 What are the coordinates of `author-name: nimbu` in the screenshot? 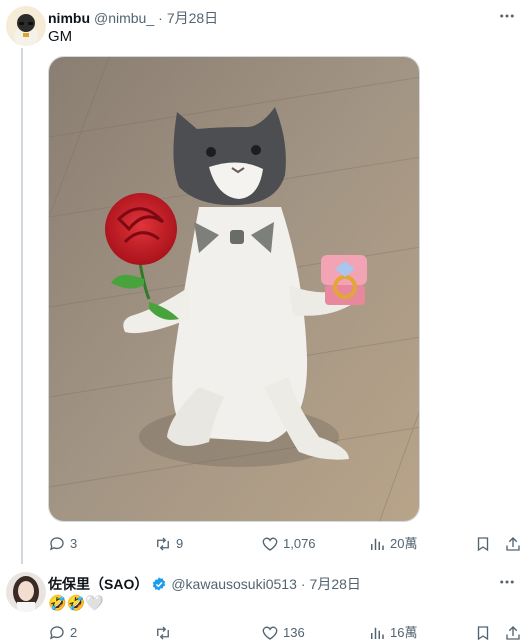 It's located at (69, 18).